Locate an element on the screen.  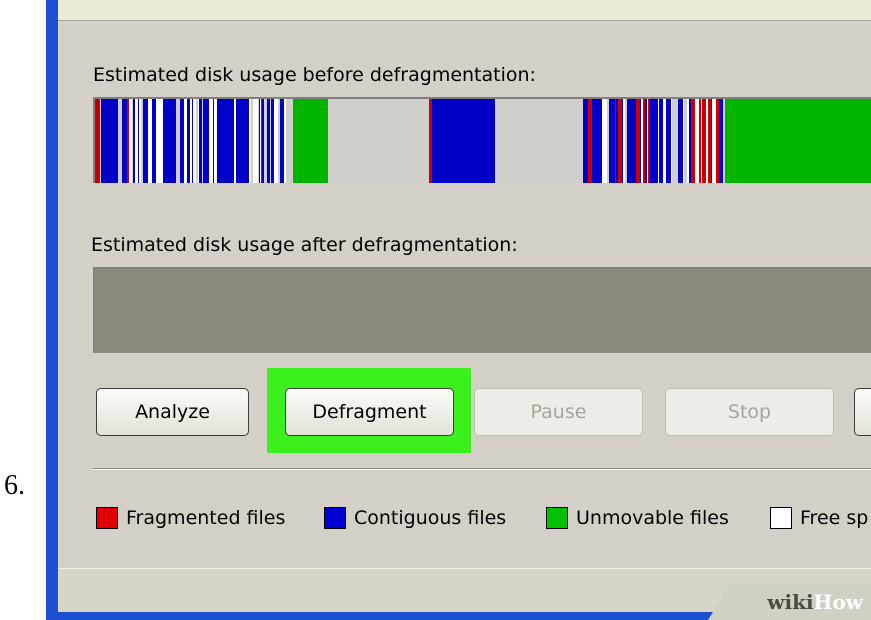
volume-list-edge is located at coordinates (464, 10).